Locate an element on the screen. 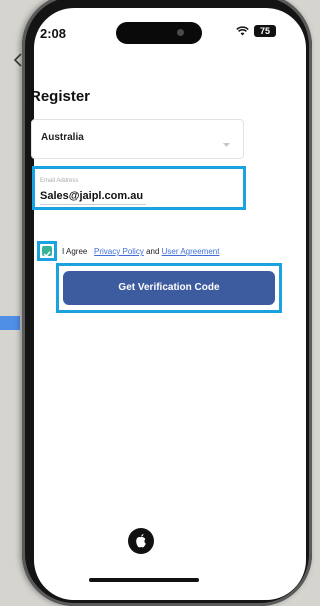  get-verification-code-button: Get Verification Code is located at coordinates (169, 288).